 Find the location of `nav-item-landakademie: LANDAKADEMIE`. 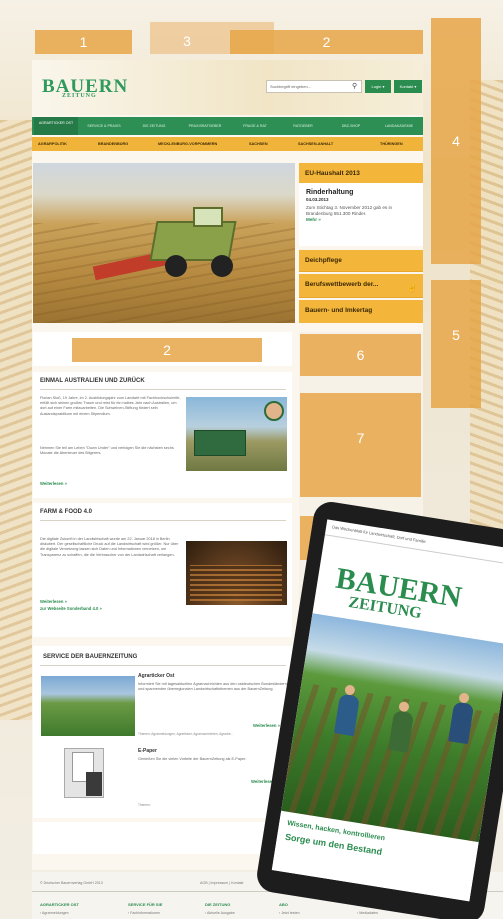

nav-item-landakademie: LANDAKADEMIE is located at coordinates (399, 126).